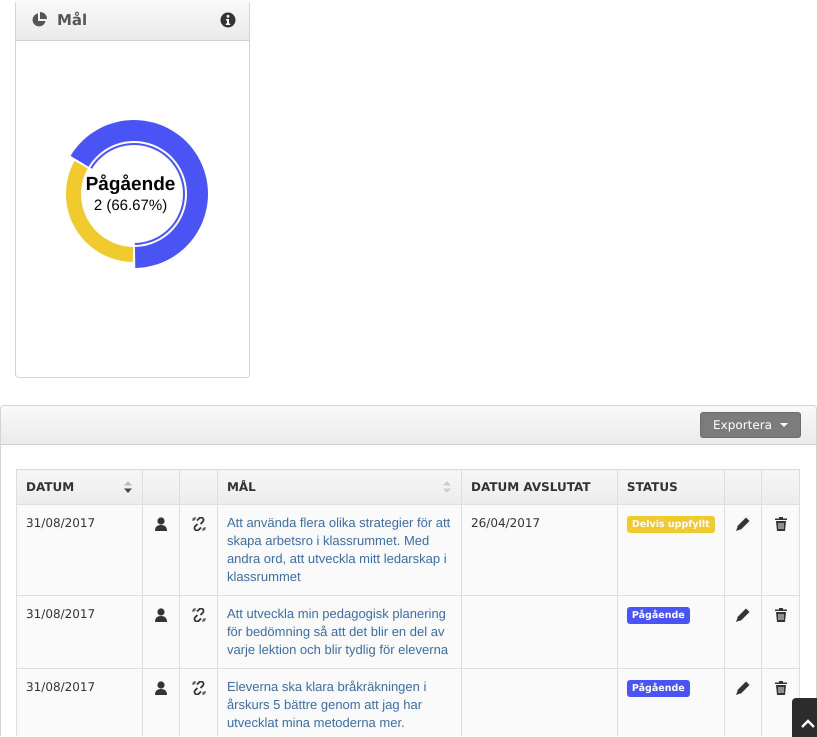 The height and width of the screenshot is (737, 817). I want to click on donut-slice, so click(139, 194).